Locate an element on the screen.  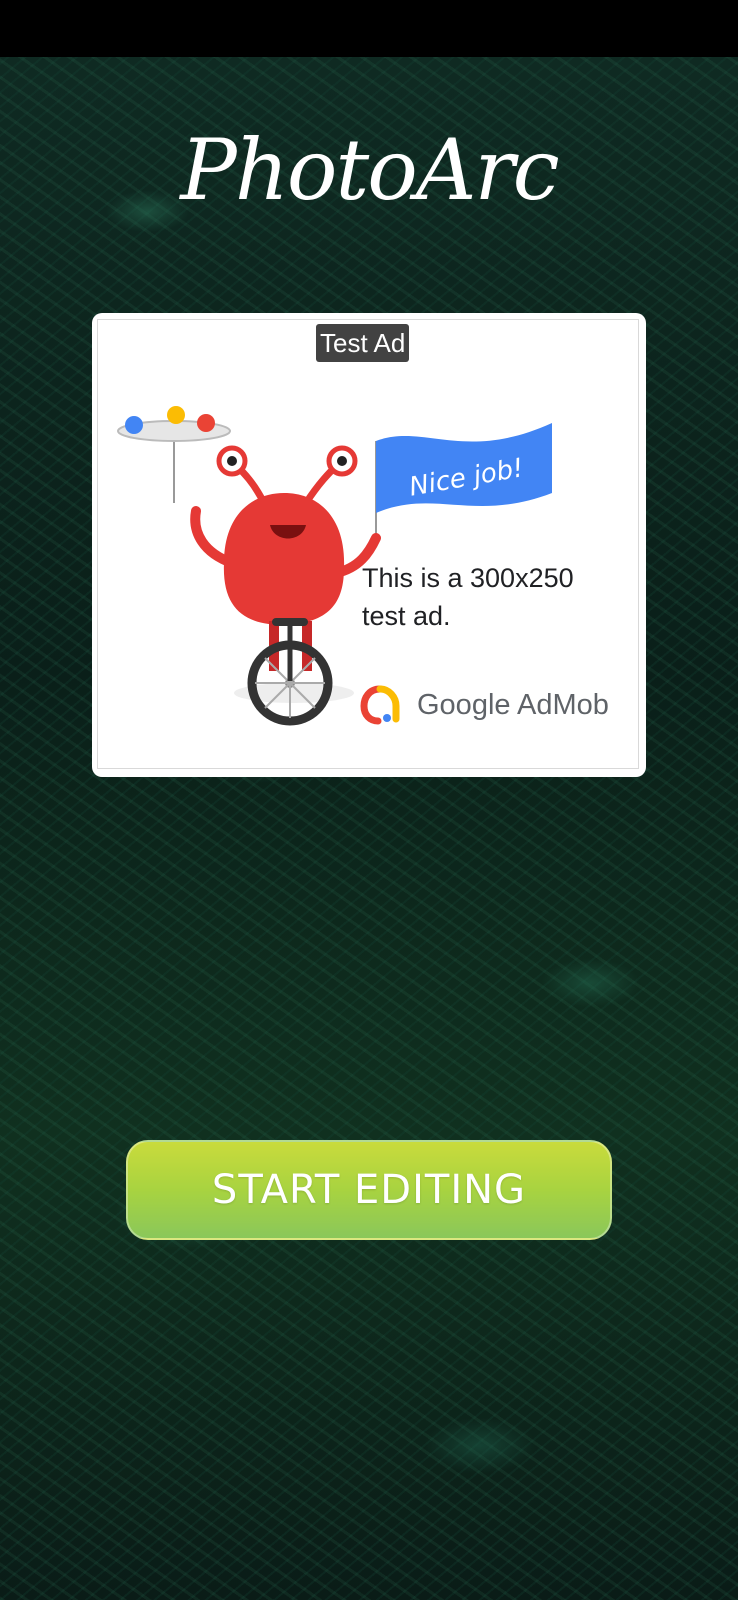
admob-brand-text: Google AdMob is located at coordinates (513, 705).